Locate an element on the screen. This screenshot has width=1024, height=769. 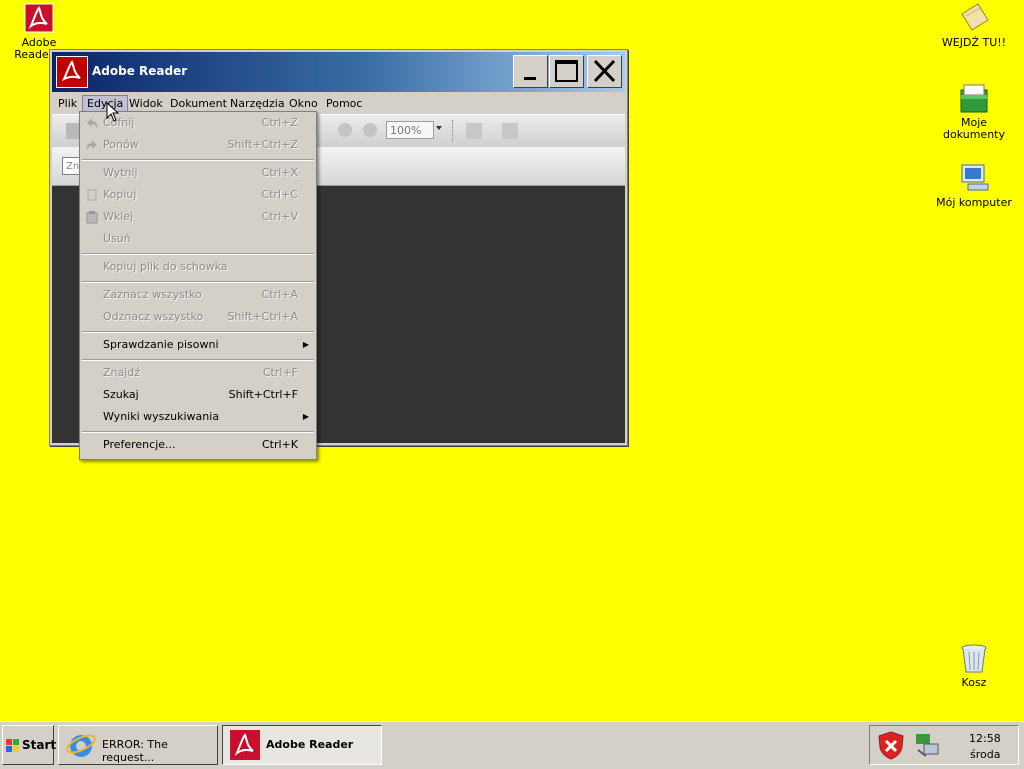
taskbar-item-label: Adobe Reader is located at coordinates (310, 744).